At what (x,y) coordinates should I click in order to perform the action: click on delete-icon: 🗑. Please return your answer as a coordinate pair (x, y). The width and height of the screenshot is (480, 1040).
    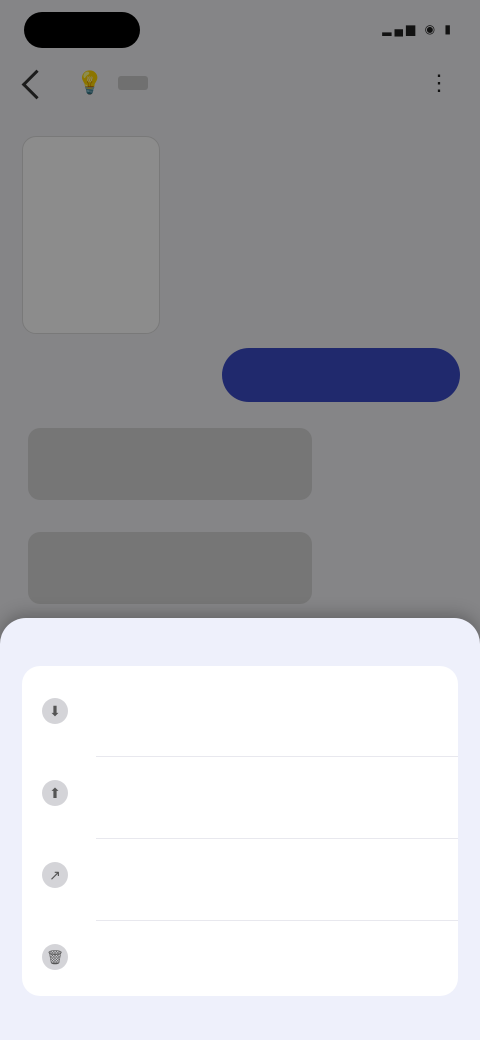
    Looking at the image, I should click on (55, 957).